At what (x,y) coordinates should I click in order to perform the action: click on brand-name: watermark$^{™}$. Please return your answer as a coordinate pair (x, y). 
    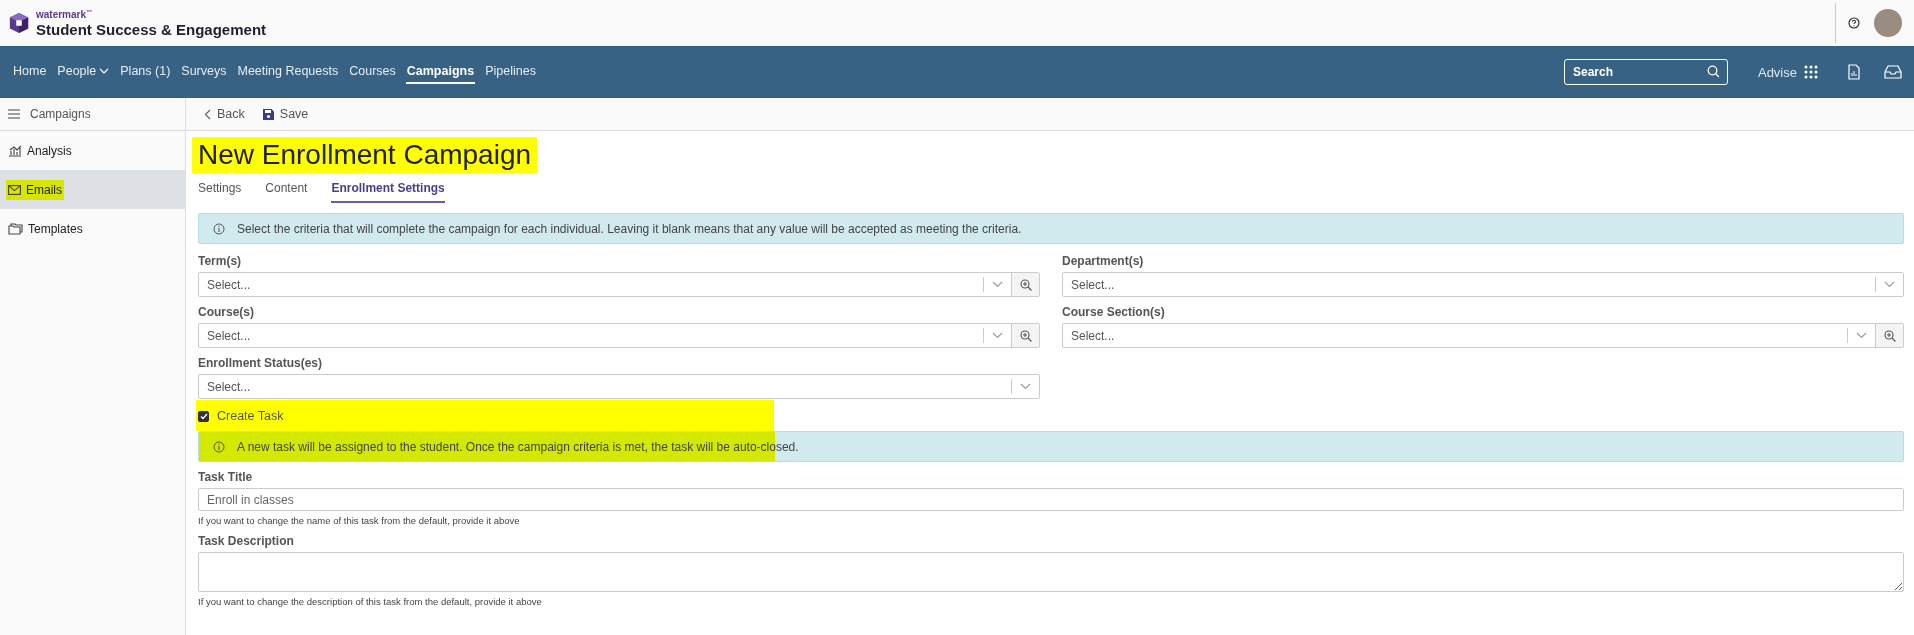
    Looking at the image, I should click on (65, 15).